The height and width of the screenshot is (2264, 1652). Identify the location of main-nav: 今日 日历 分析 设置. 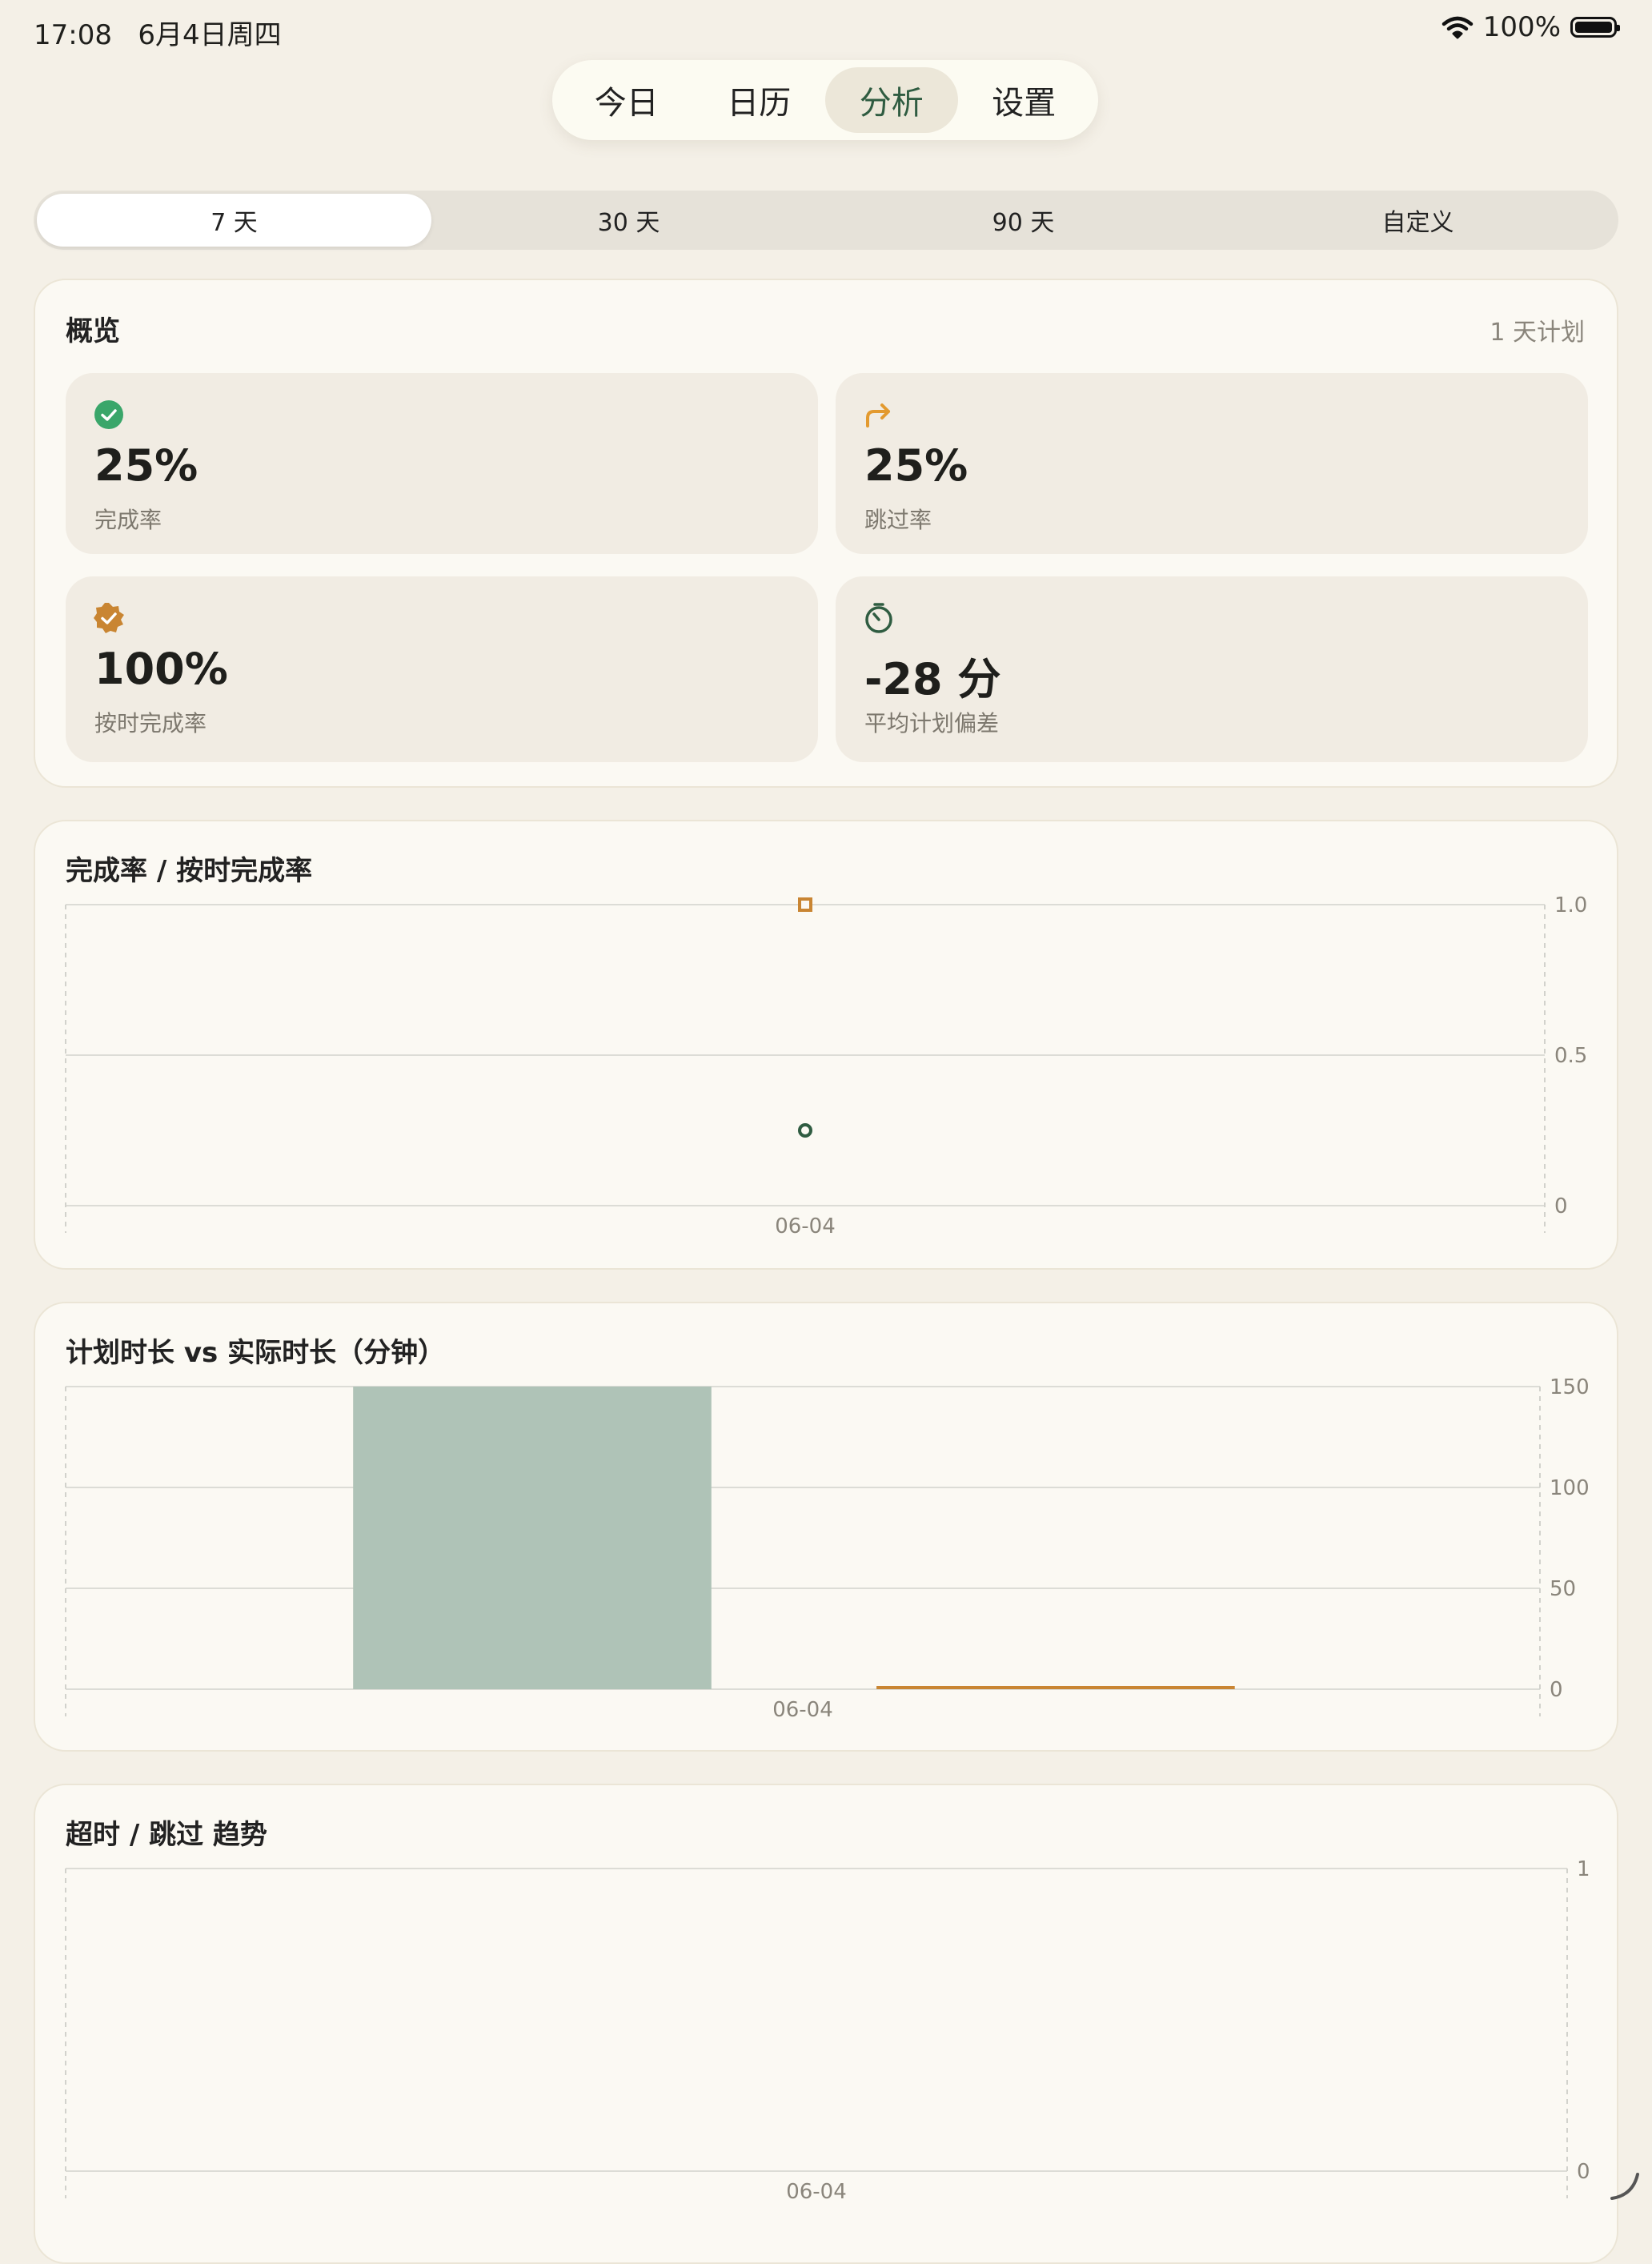
(825, 100).